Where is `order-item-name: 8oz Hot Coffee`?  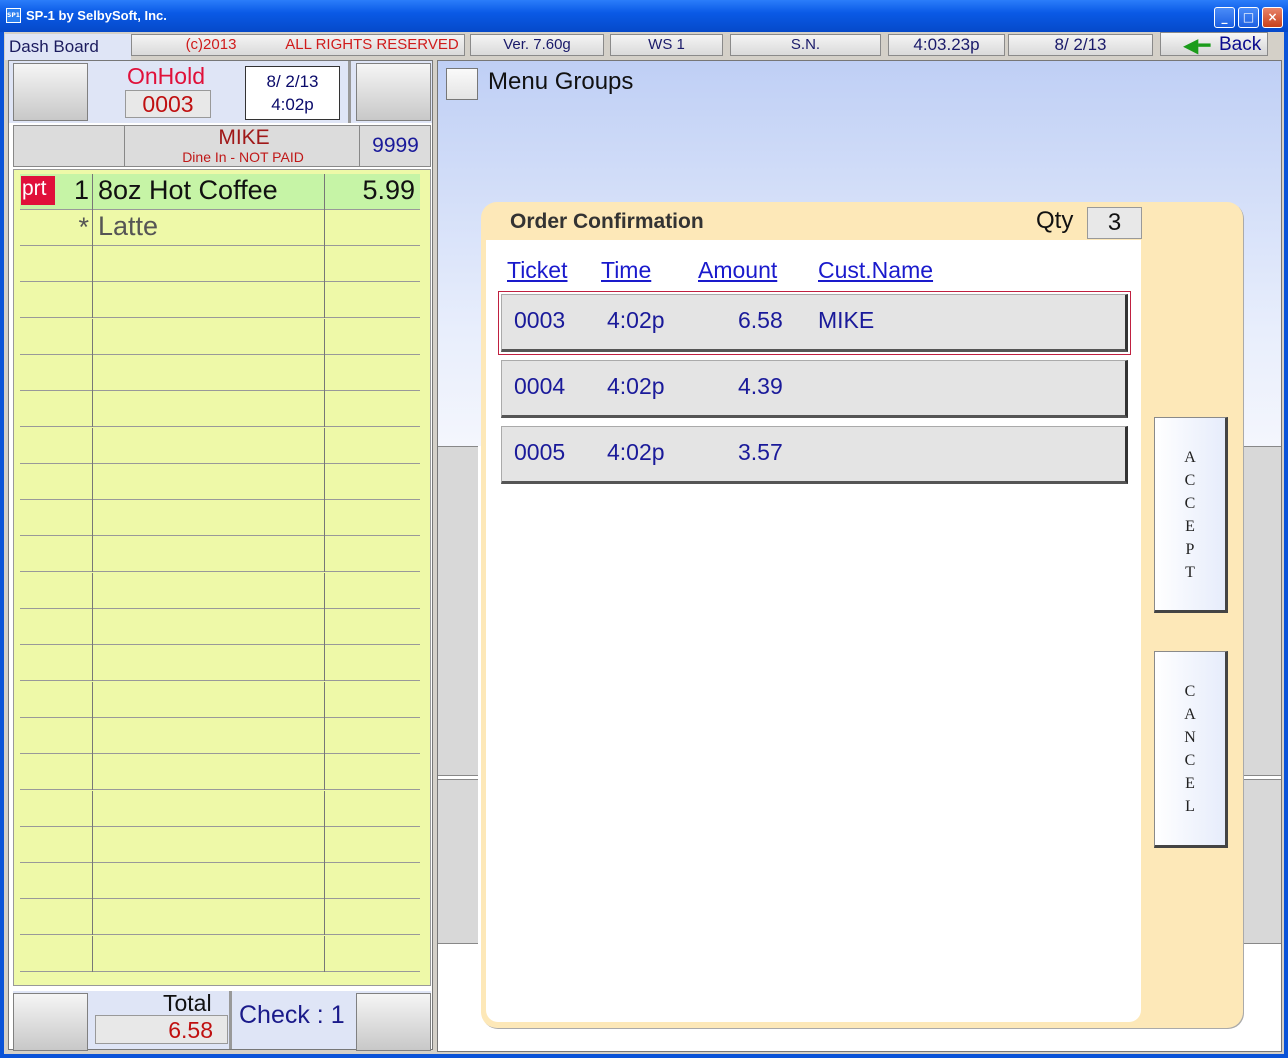 order-item-name: 8oz Hot Coffee is located at coordinates (188, 190).